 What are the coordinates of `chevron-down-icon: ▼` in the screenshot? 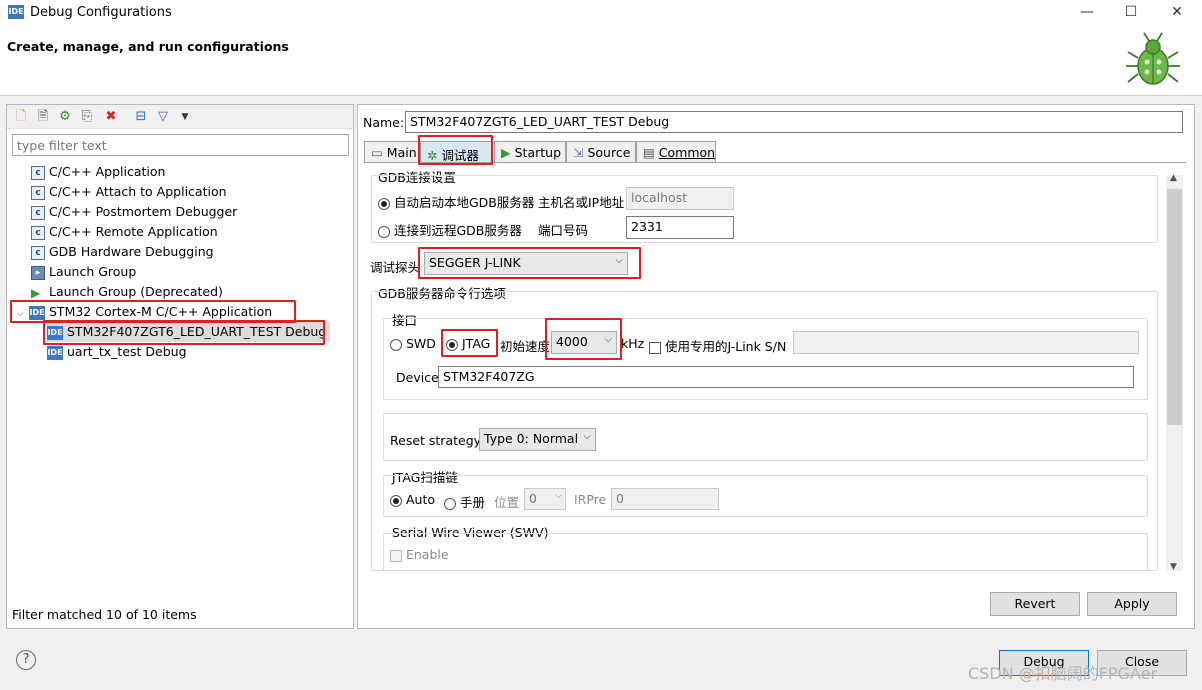 It's located at (1173, 567).